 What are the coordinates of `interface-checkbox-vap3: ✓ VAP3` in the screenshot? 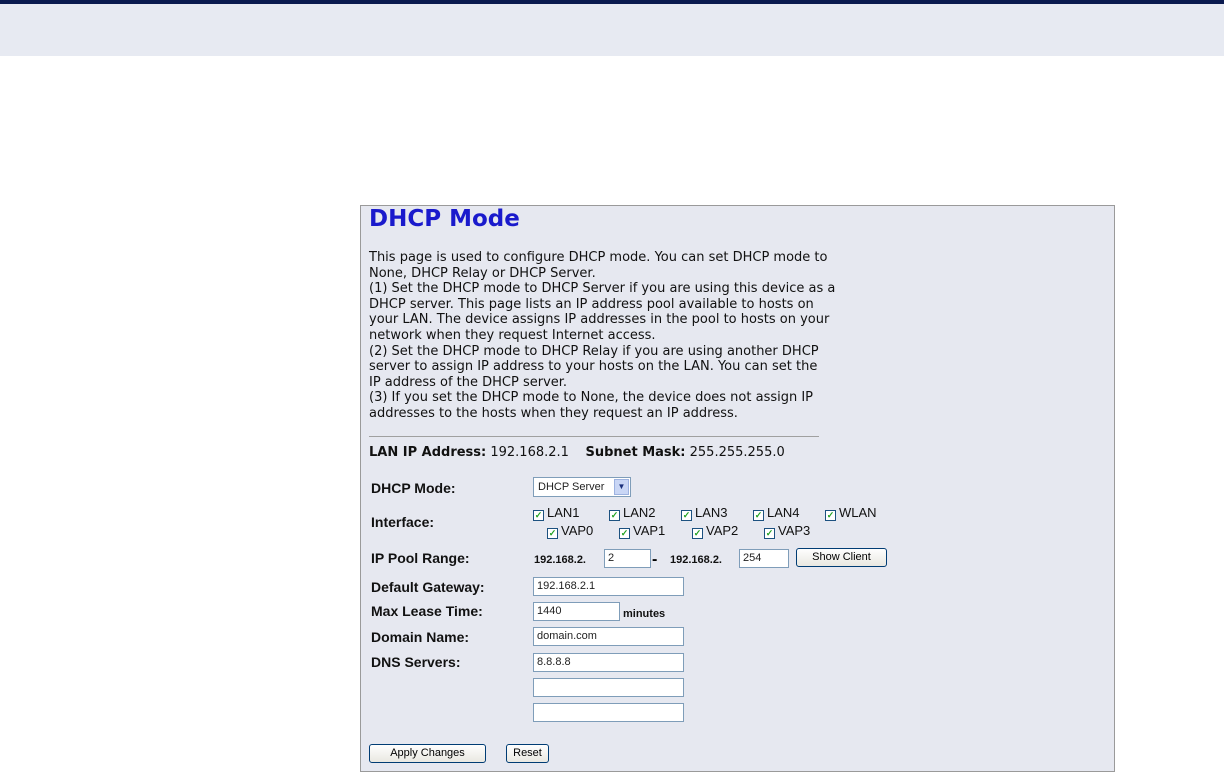 It's located at (787, 531).